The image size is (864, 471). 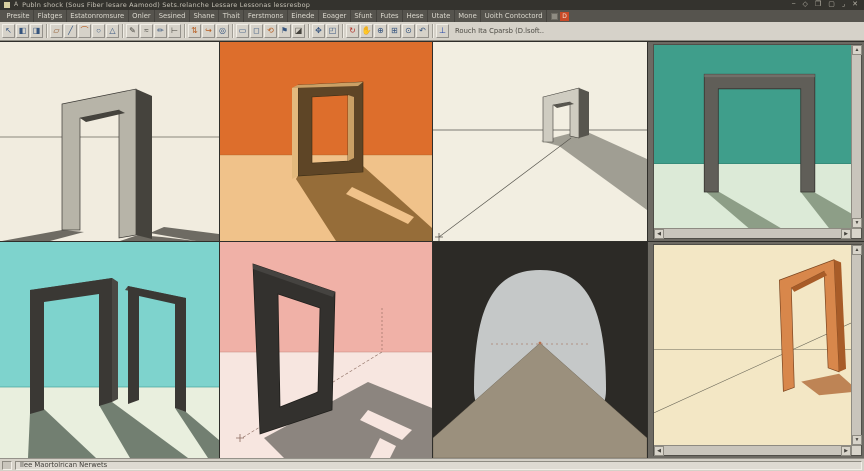 What do you see at coordinates (8, 31) in the screenshot?
I see `select-tool-button: ↖` at bounding box center [8, 31].